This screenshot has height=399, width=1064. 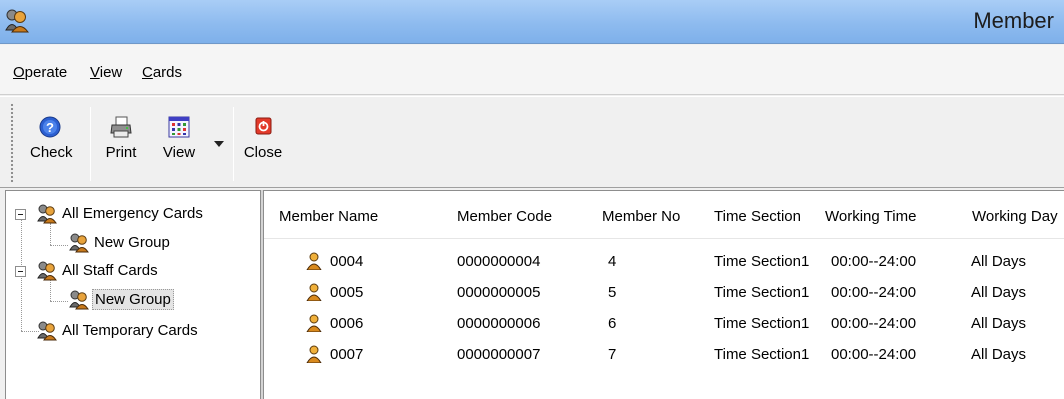 I want to click on print-button: Print, so click(x=121, y=138).